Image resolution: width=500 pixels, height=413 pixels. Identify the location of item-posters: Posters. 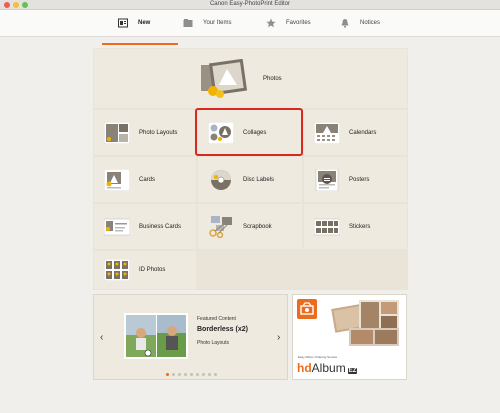
(355, 179).